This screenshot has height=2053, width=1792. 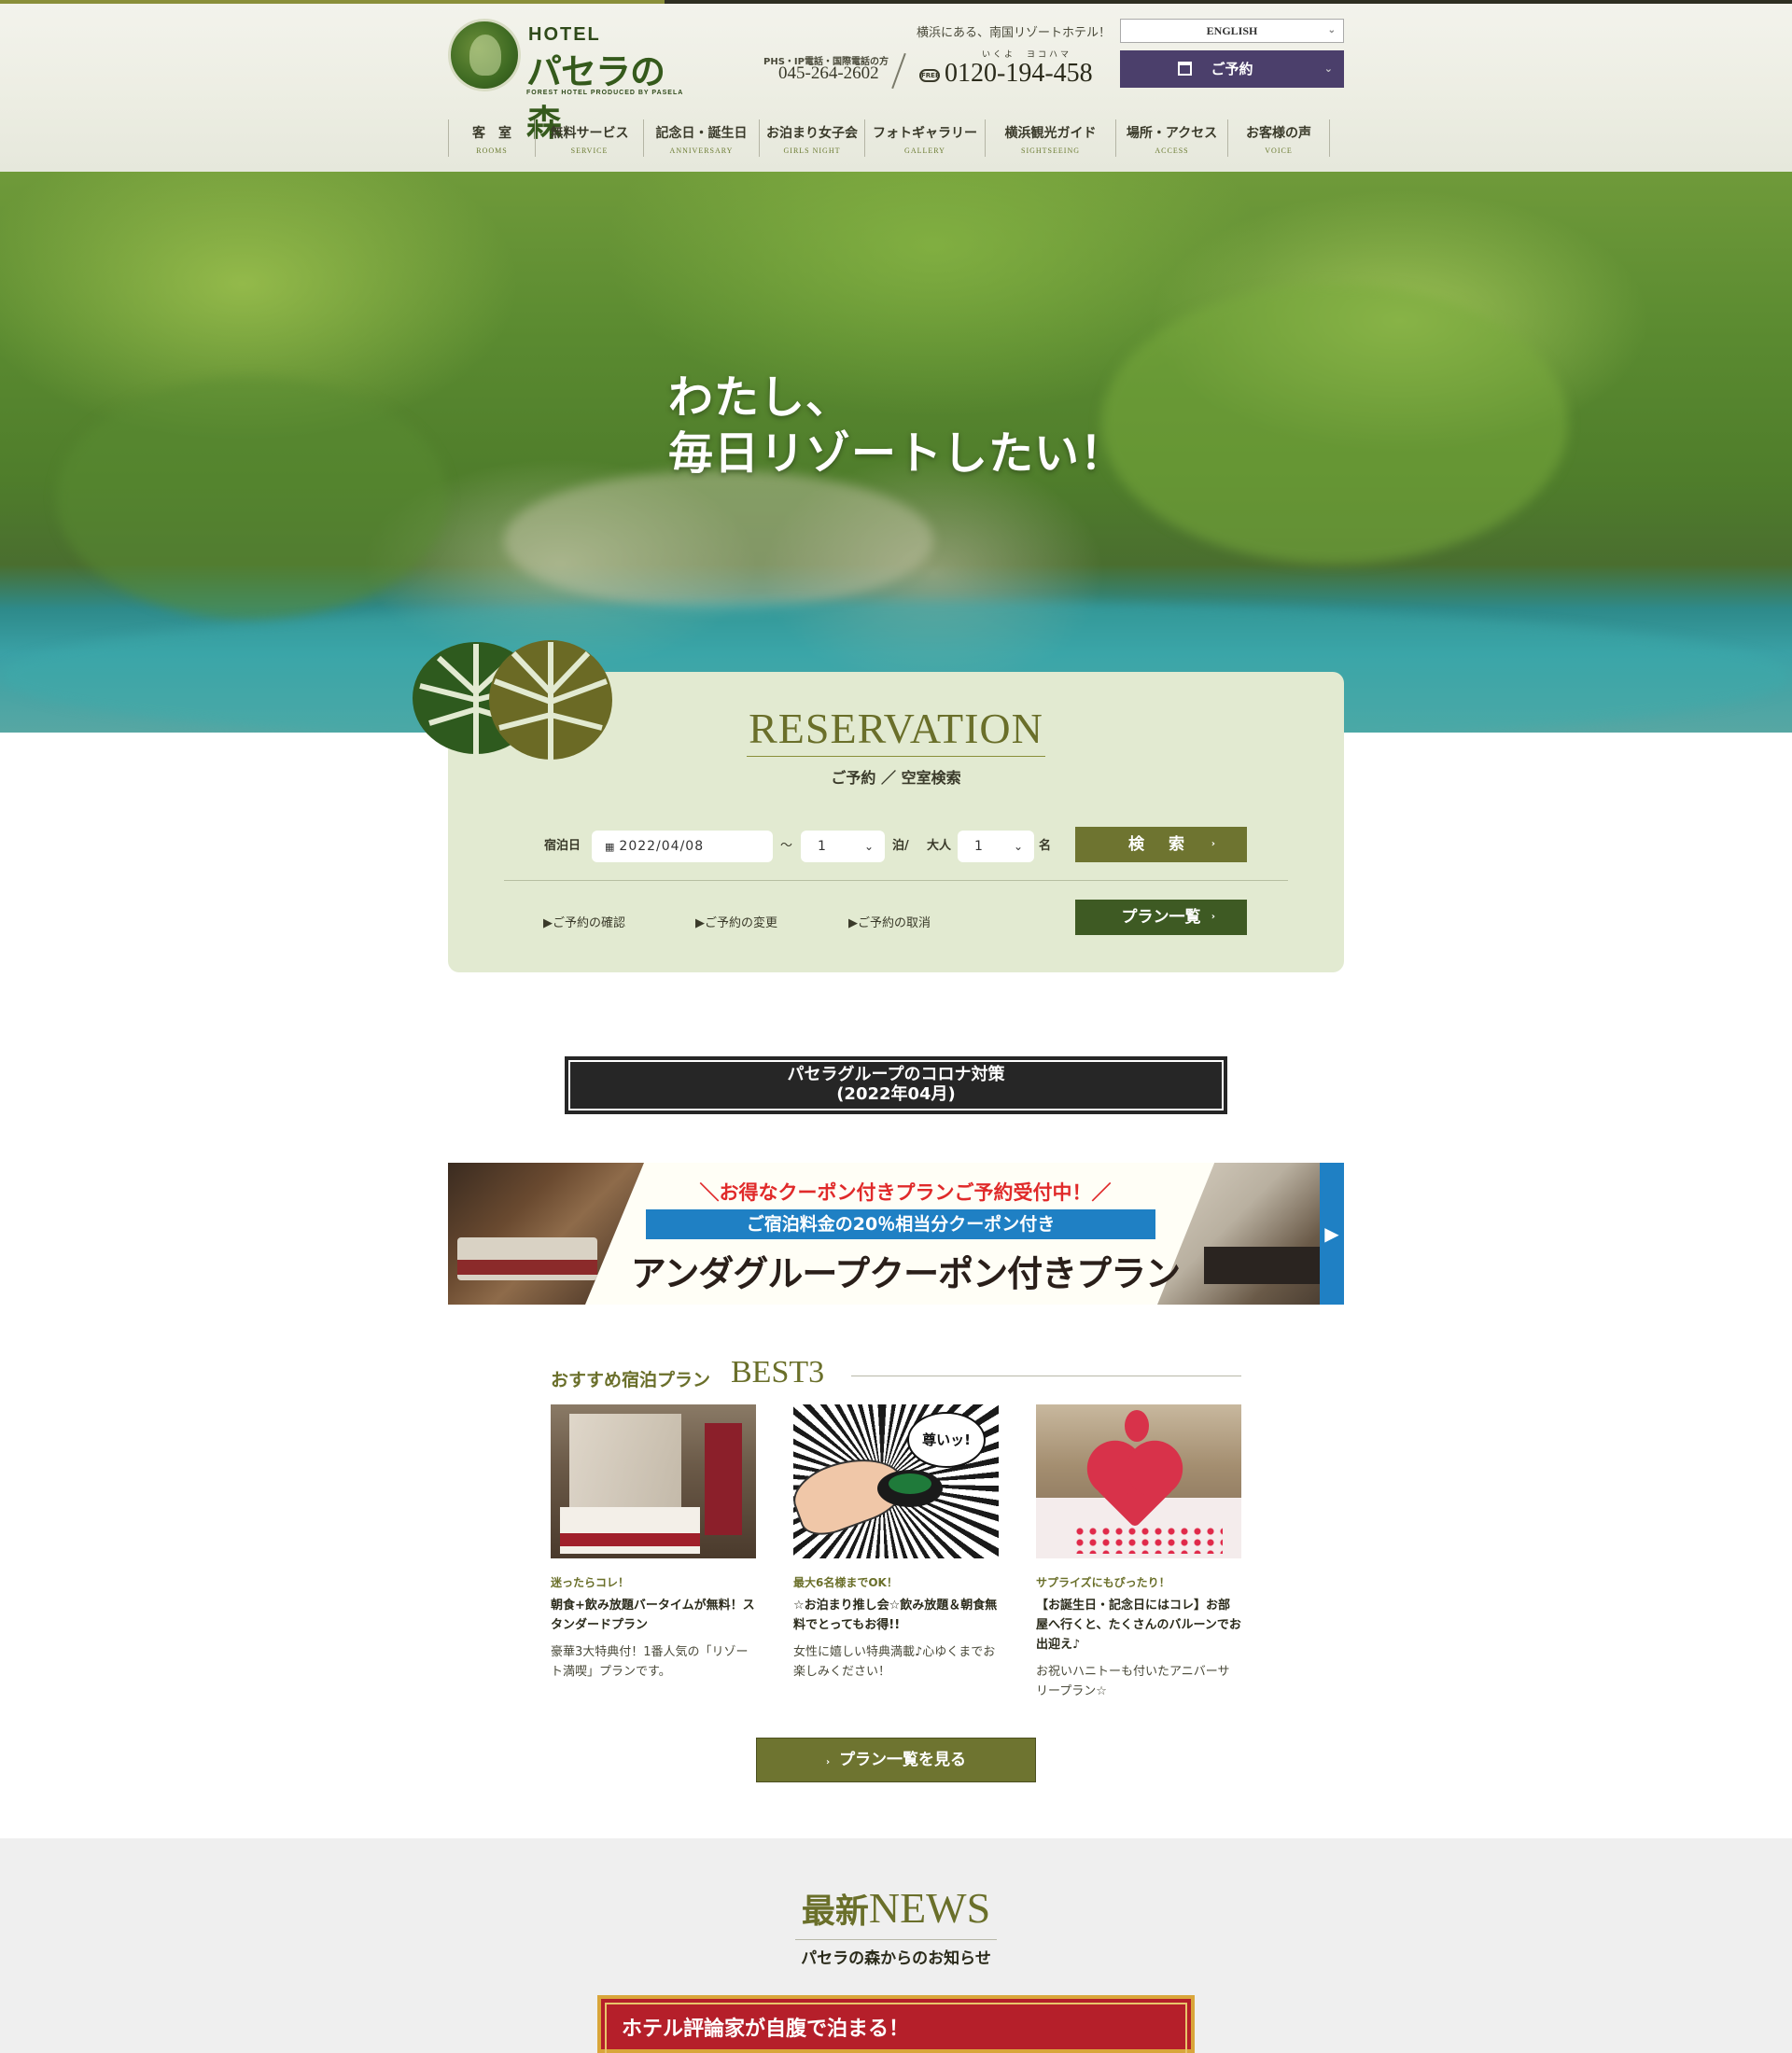 What do you see at coordinates (562, 846) in the screenshot?
I see `checkin-date-label: 宿泊日` at bounding box center [562, 846].